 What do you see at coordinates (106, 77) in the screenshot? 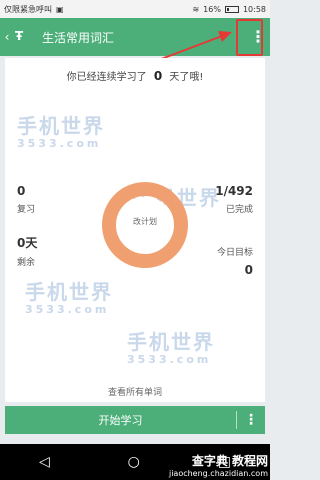
I see `streak-prefix: 你已经连续学习了` at bounding box center [106, 77].